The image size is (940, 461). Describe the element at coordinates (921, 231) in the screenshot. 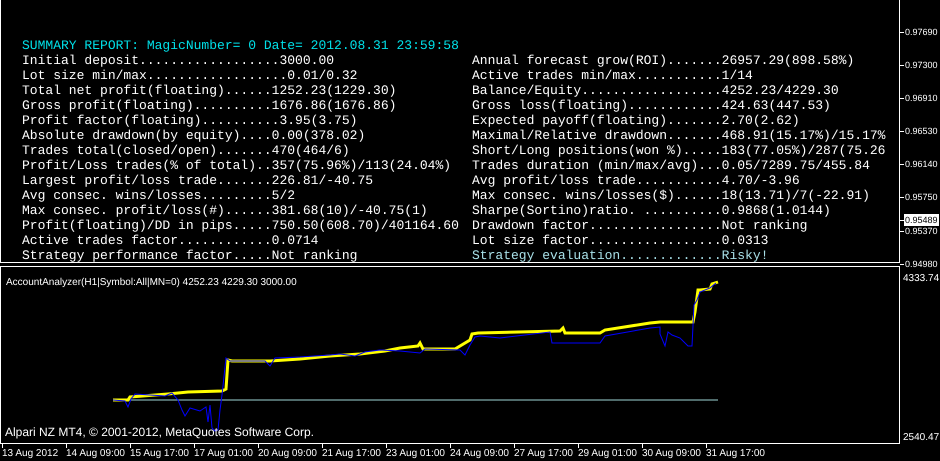

I see `price-axis-label: 0.95370` at that location.